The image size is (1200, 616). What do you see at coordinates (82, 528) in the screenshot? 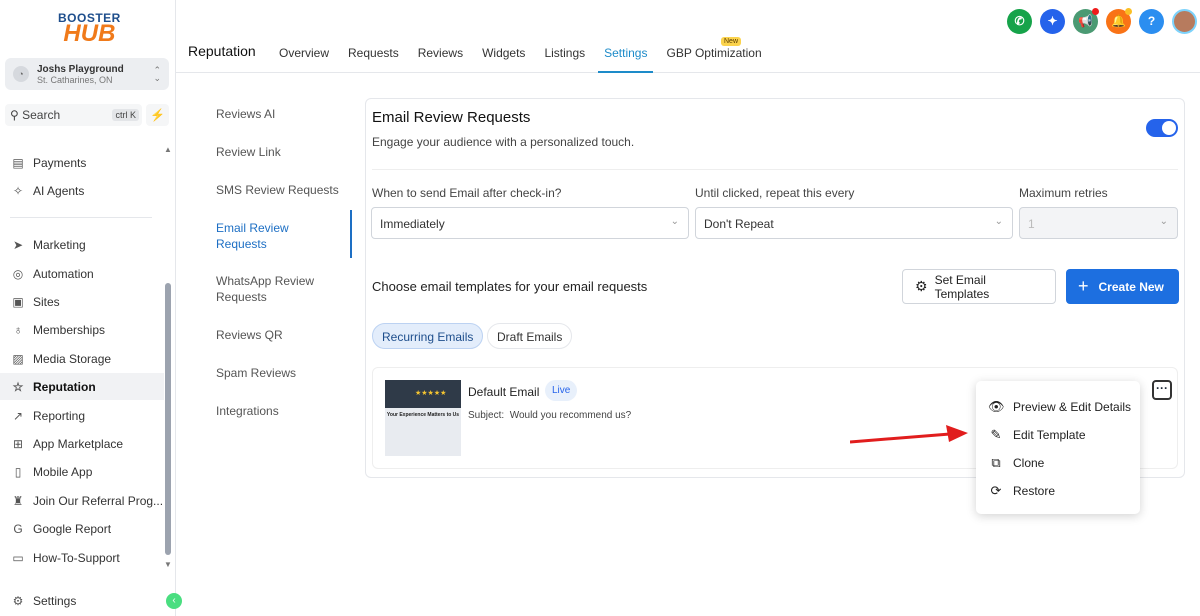
I see `sidebar-item-google-report: G Google Report` at bounding box center [82, 528].